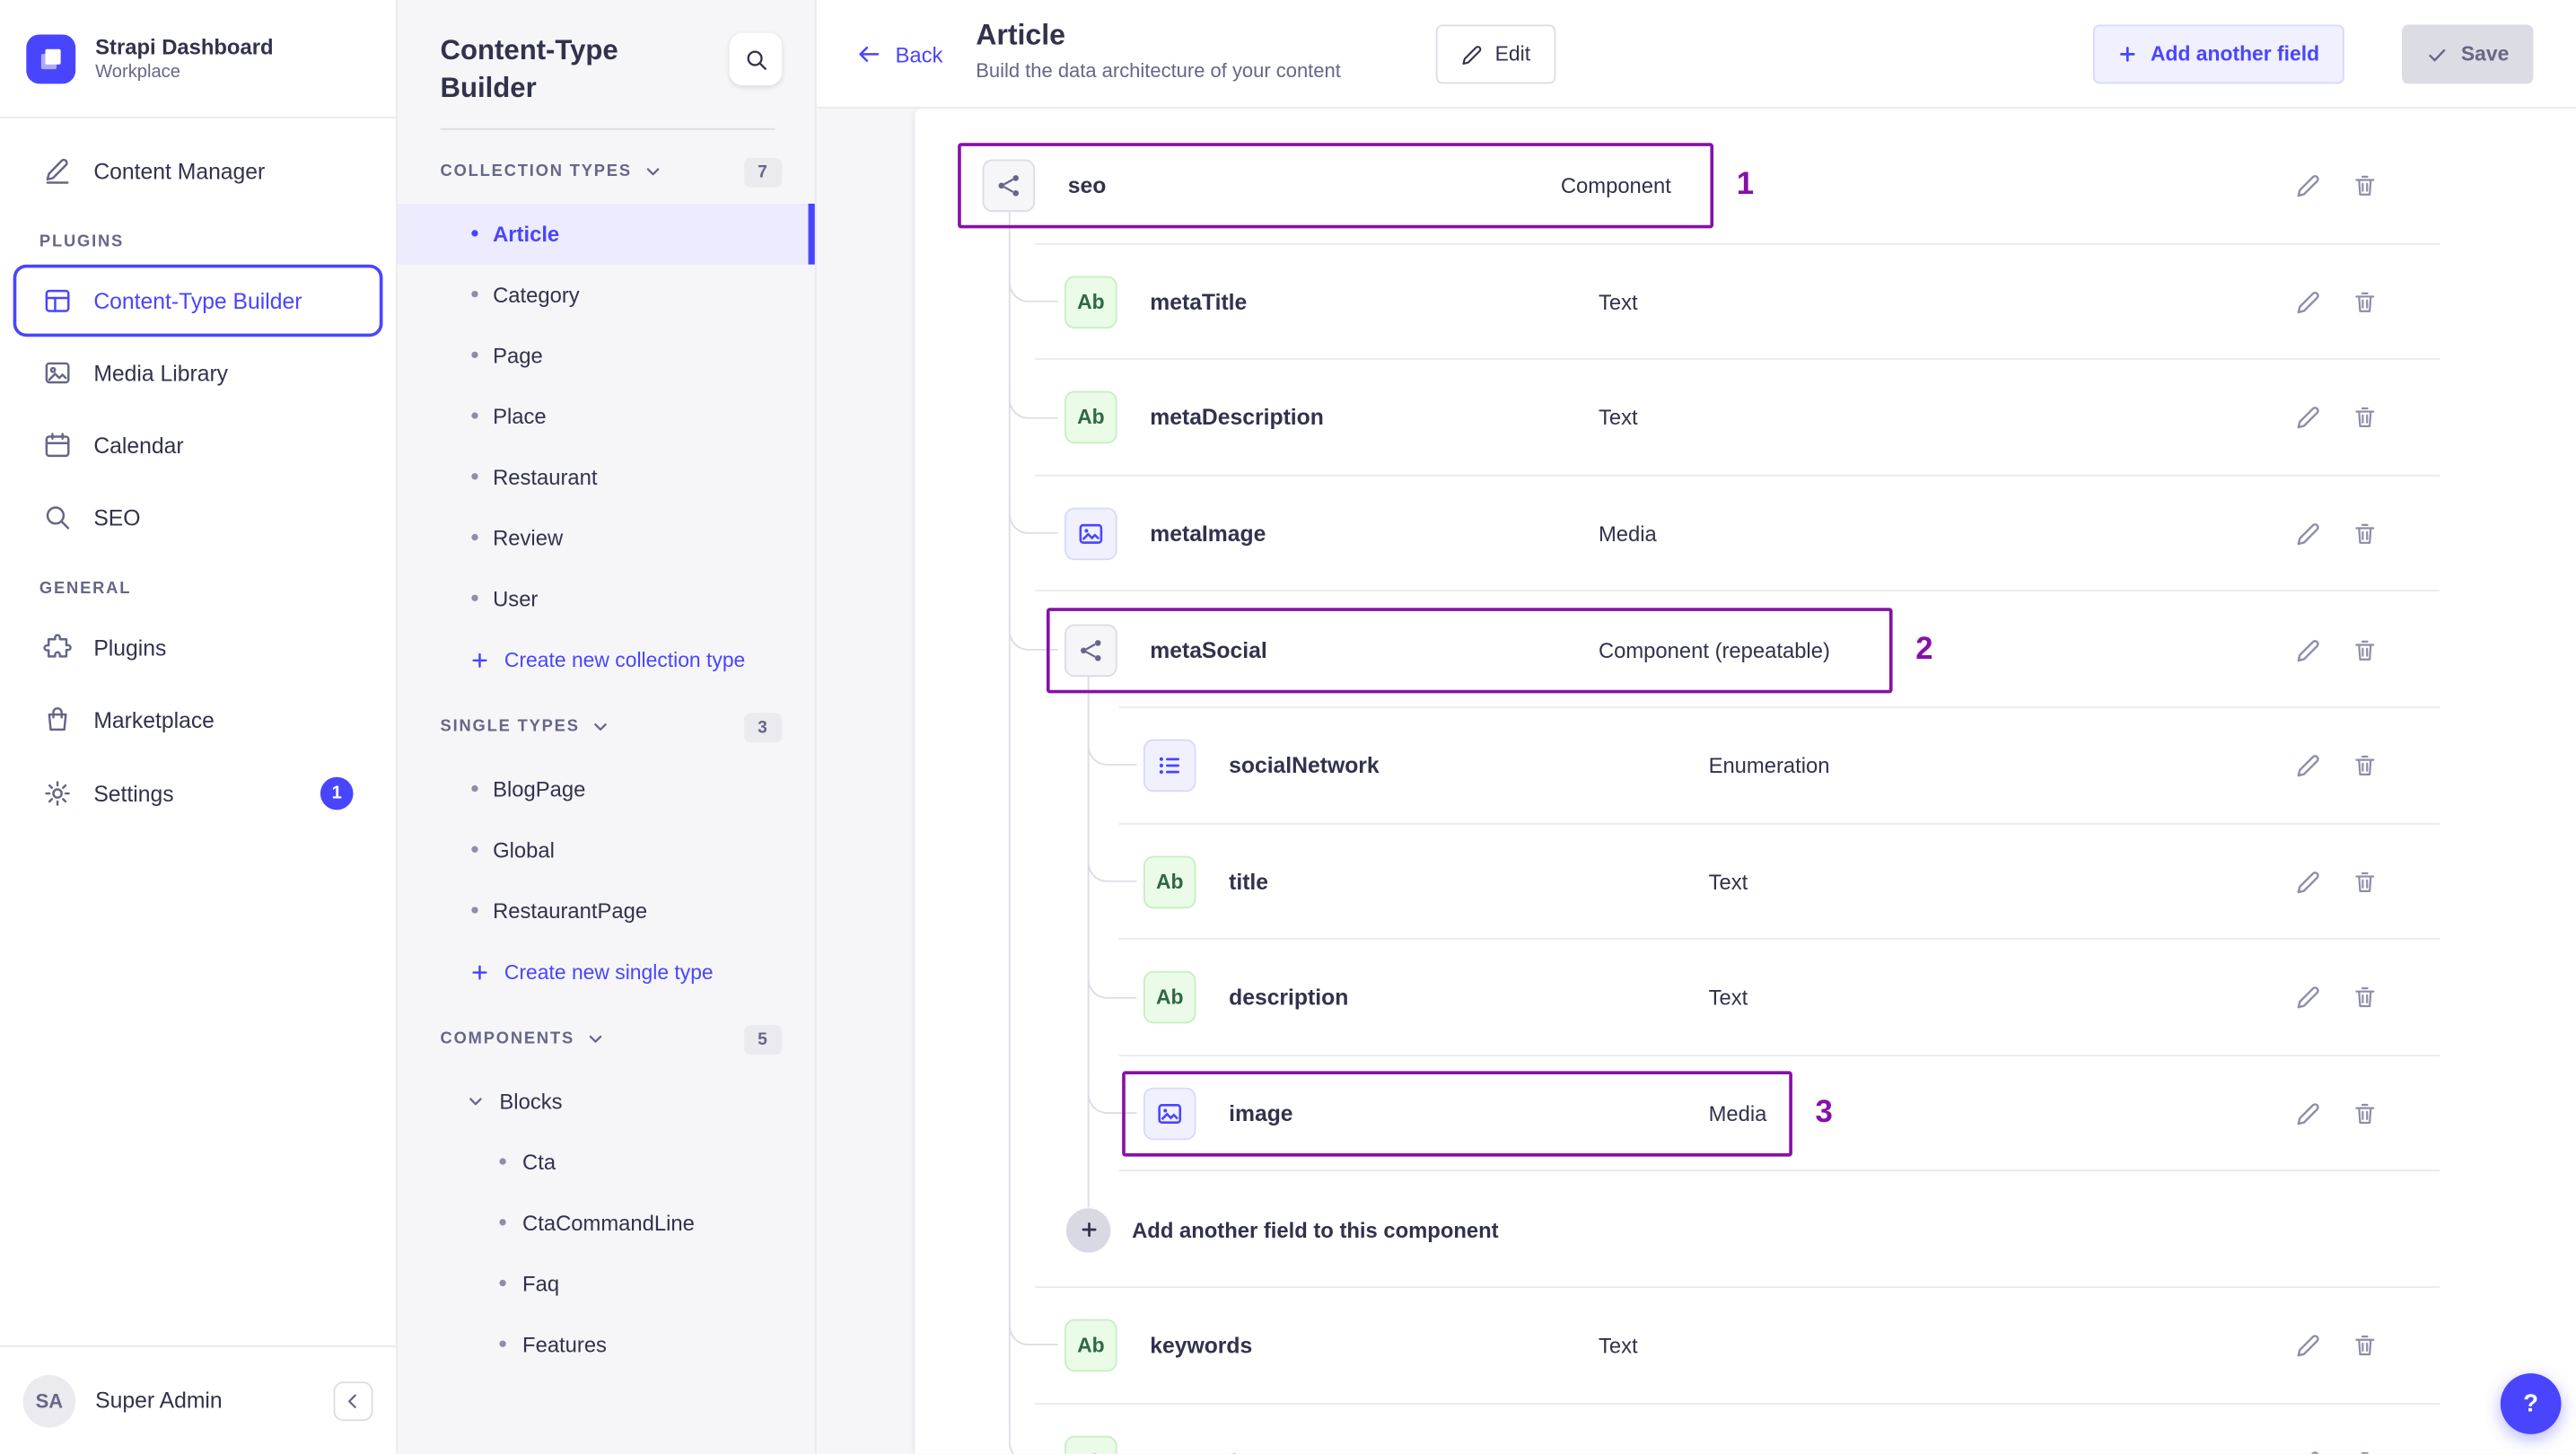 The height and width of the screenshot is (1454, 2576). What do you see at coordinates (606, 1101) in the screenshot?
I see `component-group-blocks: Blocks` at bounding box center [606, 1101].